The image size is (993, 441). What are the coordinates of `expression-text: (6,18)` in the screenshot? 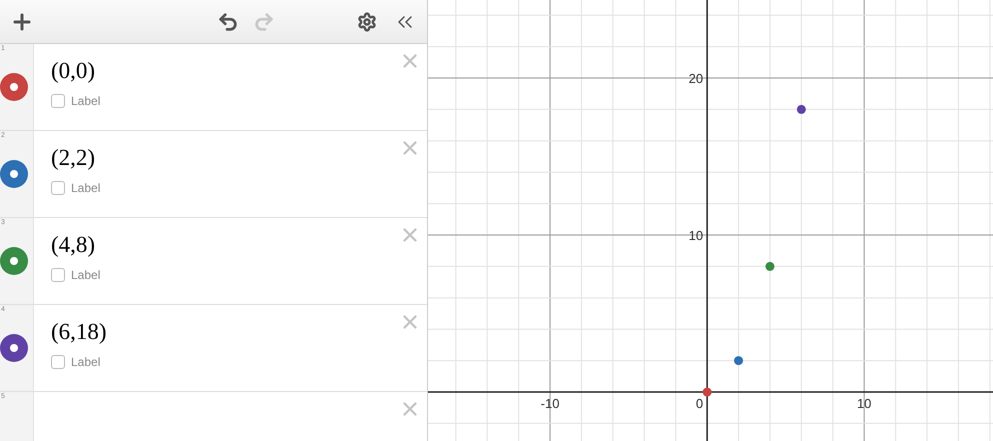 It's located at (79, 332).